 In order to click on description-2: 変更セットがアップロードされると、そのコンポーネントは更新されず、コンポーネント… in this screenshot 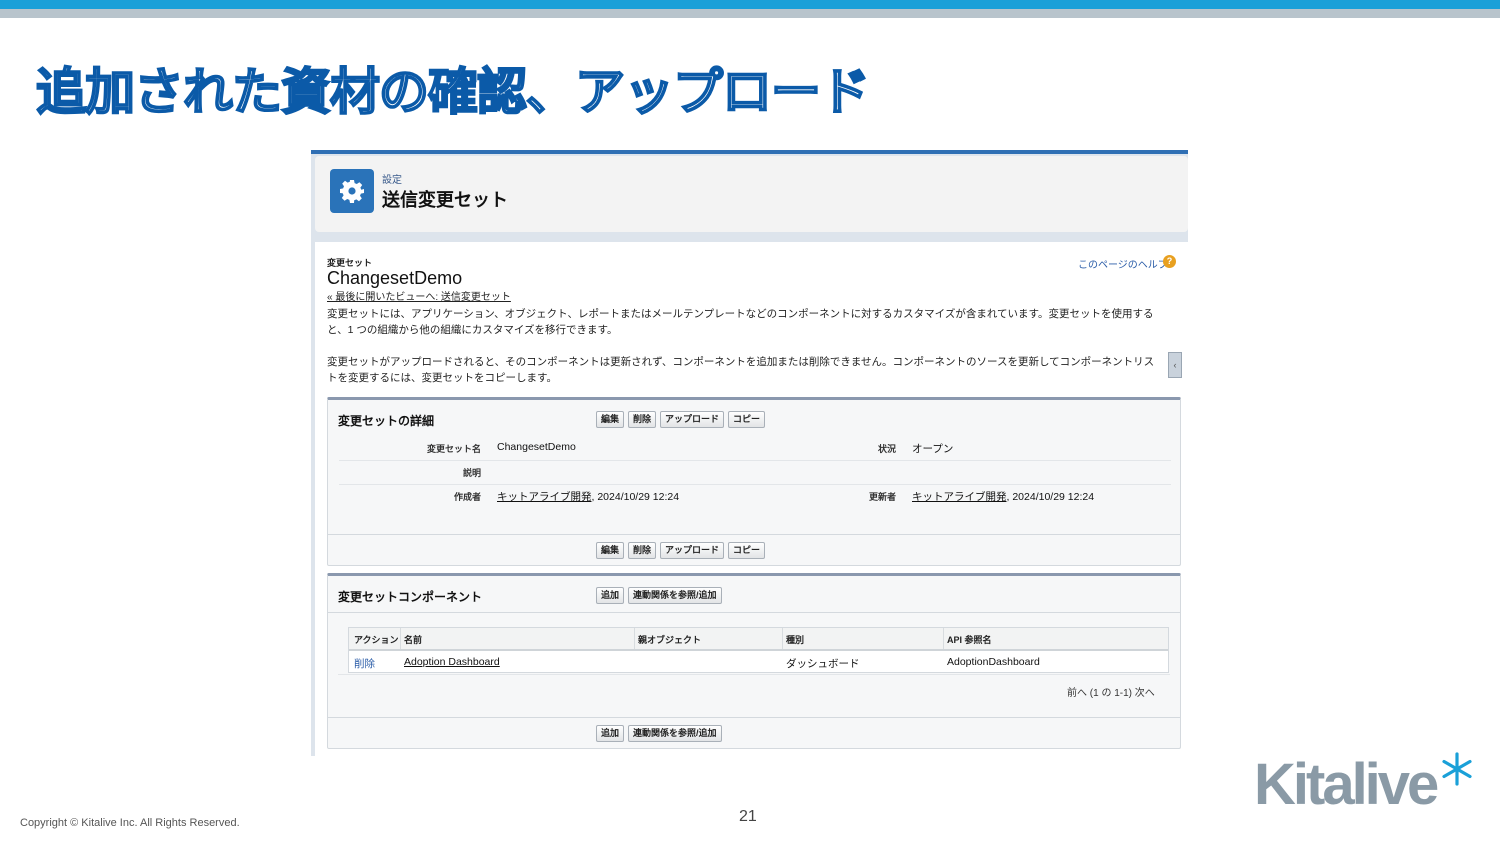, I will do `click(752, 370)`.